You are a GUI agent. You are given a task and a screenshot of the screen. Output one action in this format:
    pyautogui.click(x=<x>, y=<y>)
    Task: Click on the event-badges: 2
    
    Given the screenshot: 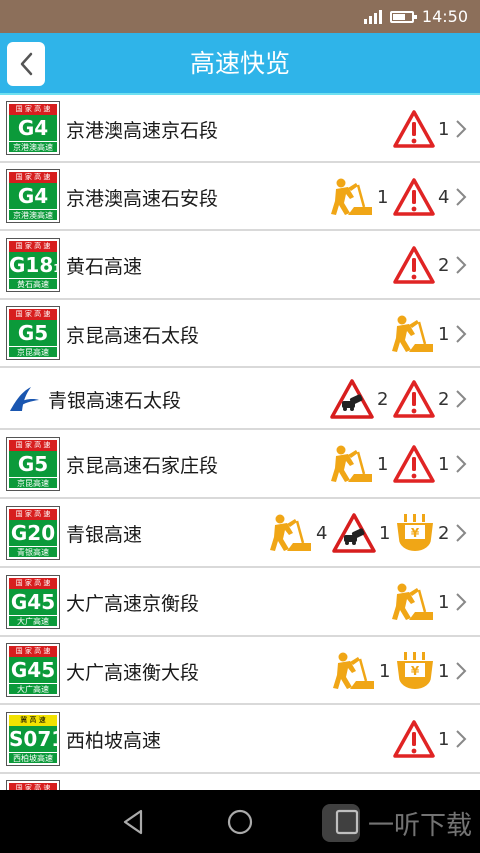 What is the action you would take?
    pyautogui.click(x=421, y=265)
    